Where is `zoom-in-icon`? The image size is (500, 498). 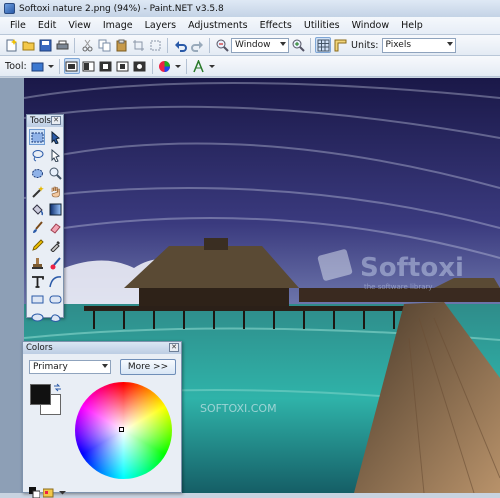
zoom-in-icon is located at coordinates (298, 45).